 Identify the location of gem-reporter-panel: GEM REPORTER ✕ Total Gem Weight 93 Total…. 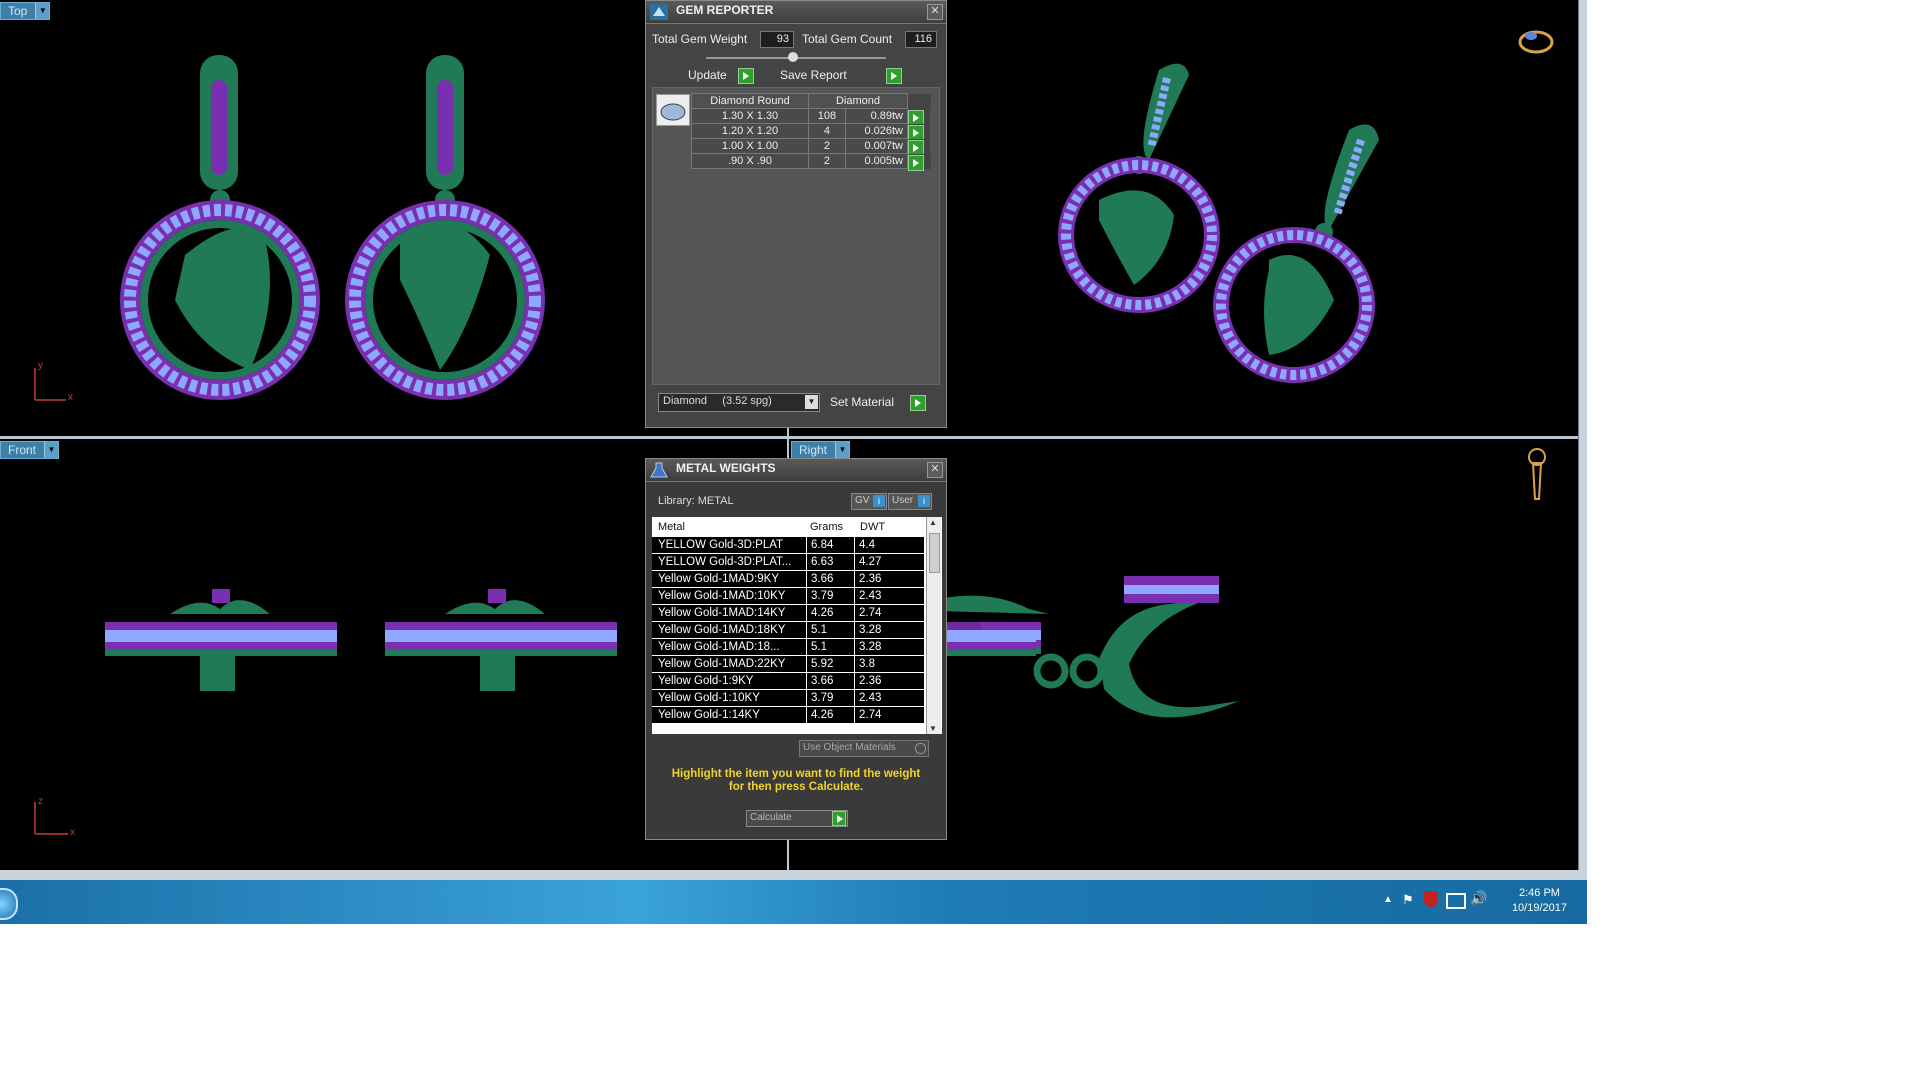
(796, 214).